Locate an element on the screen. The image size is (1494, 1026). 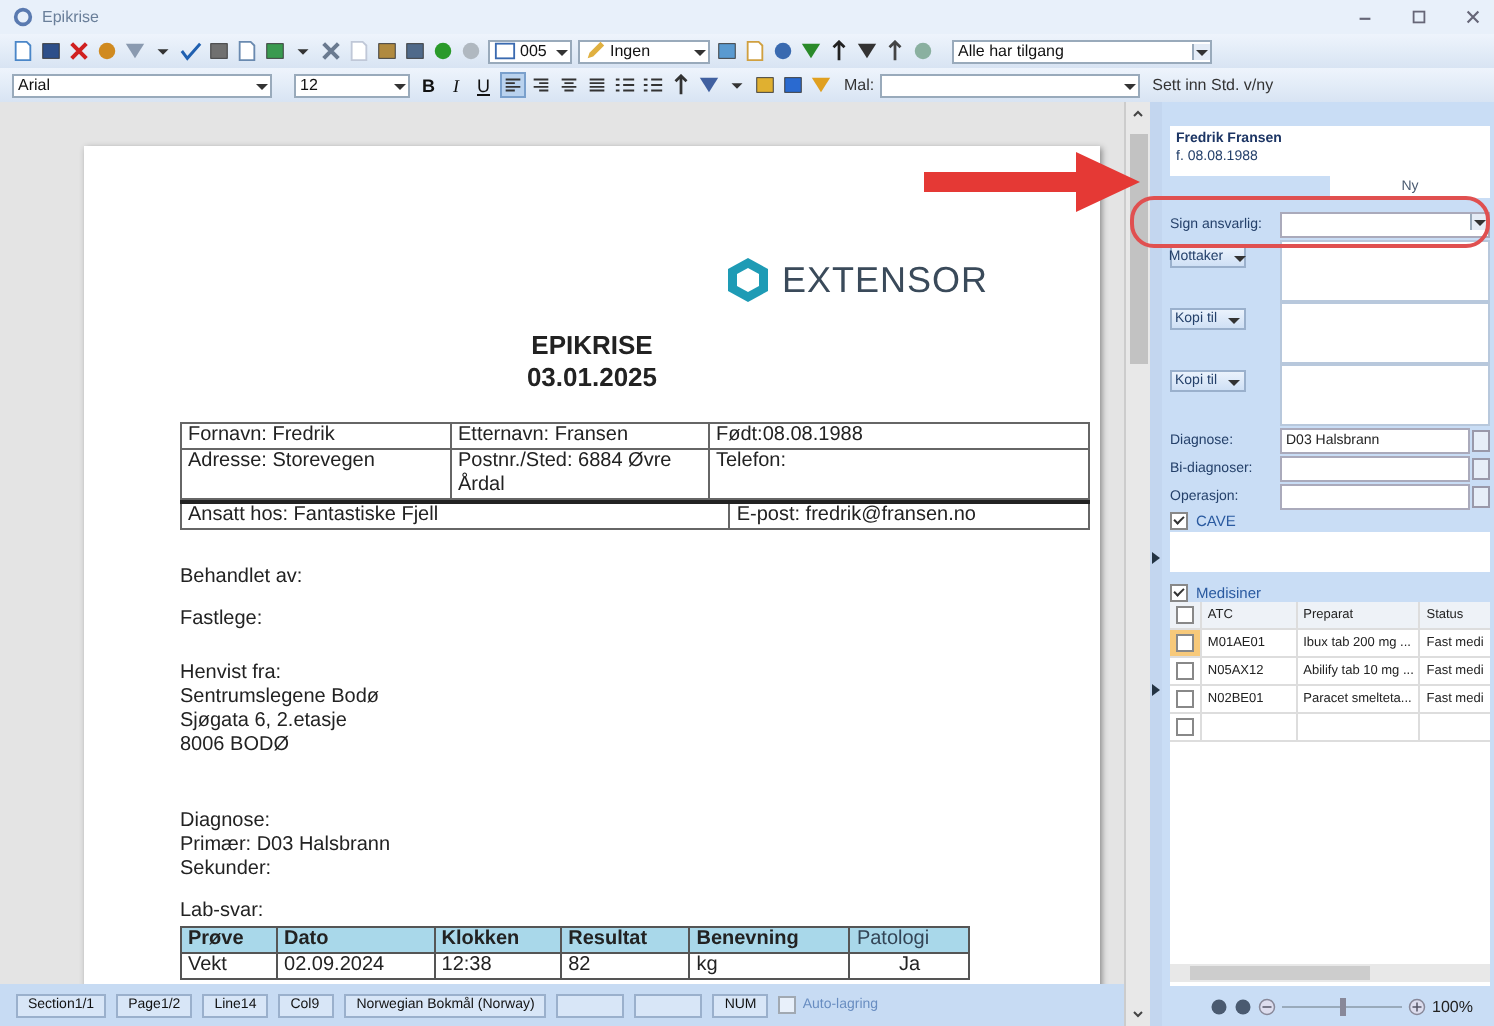
scroll-up-icon is located at coordinates (1138, 114).